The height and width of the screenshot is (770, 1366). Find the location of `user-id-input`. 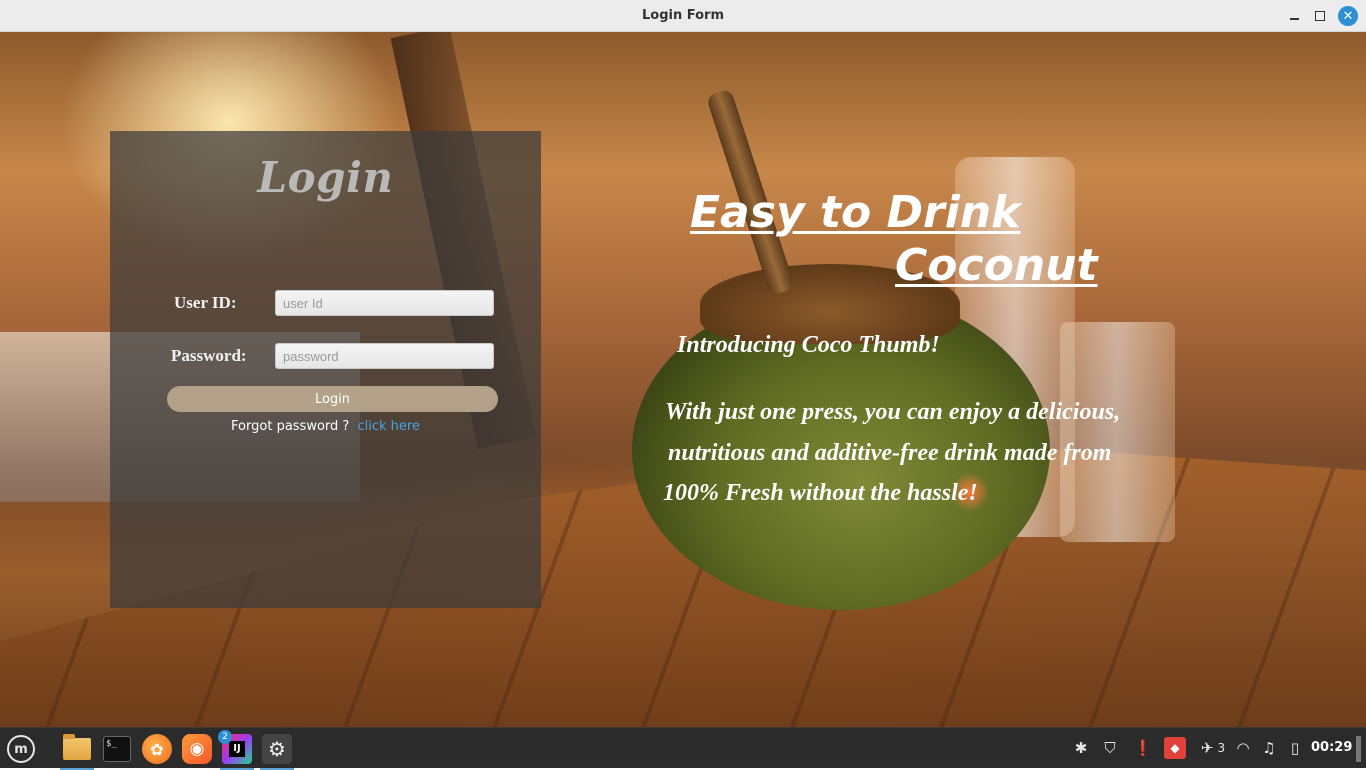

user-id-input is located at coordinates (384, 303).